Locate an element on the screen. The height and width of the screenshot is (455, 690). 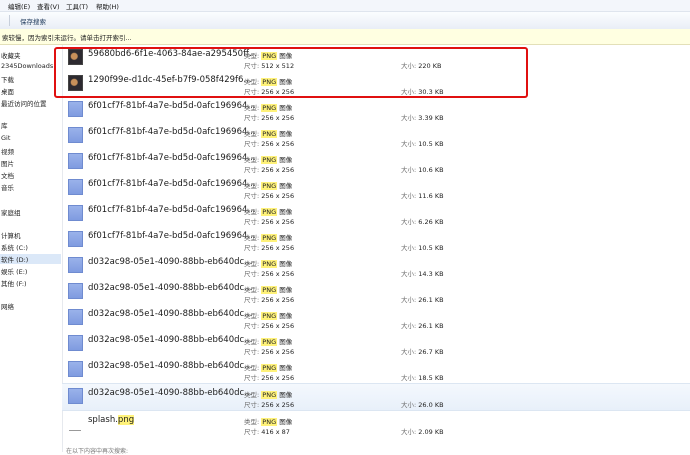
file-size: 大小: 11.6 KB is located at coordinates (422, 196).